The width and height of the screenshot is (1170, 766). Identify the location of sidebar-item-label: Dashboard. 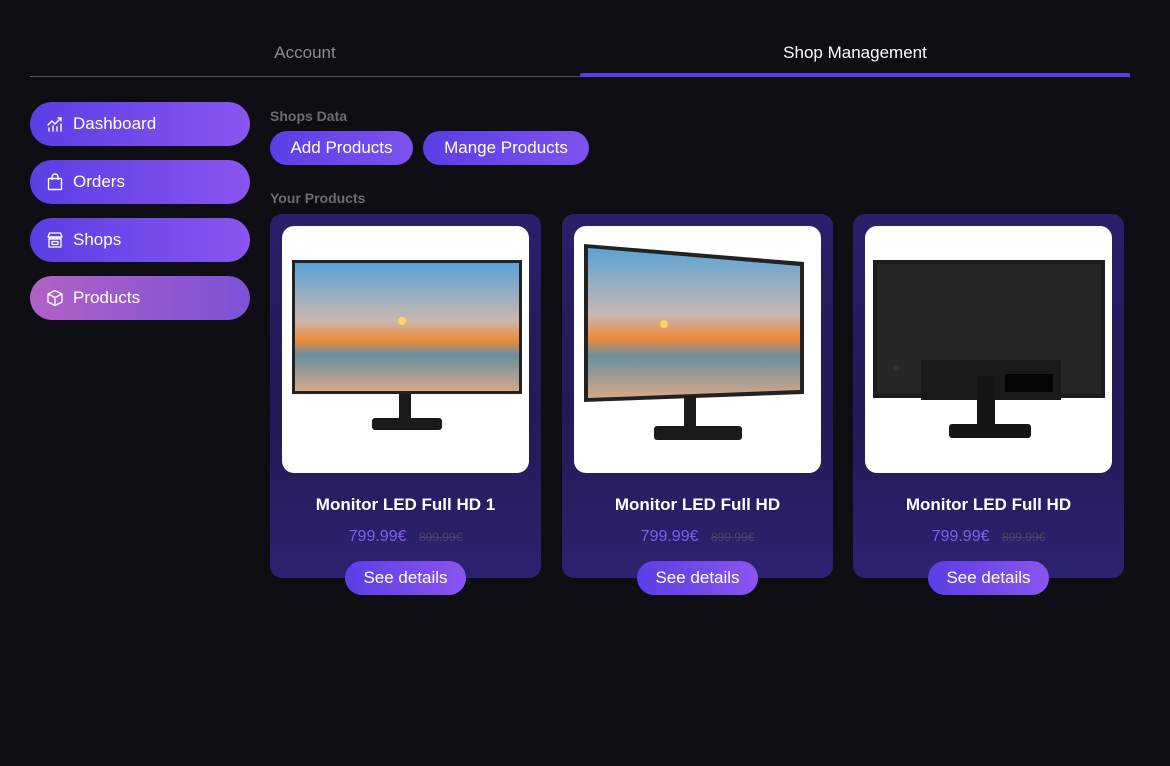
(115, 123).